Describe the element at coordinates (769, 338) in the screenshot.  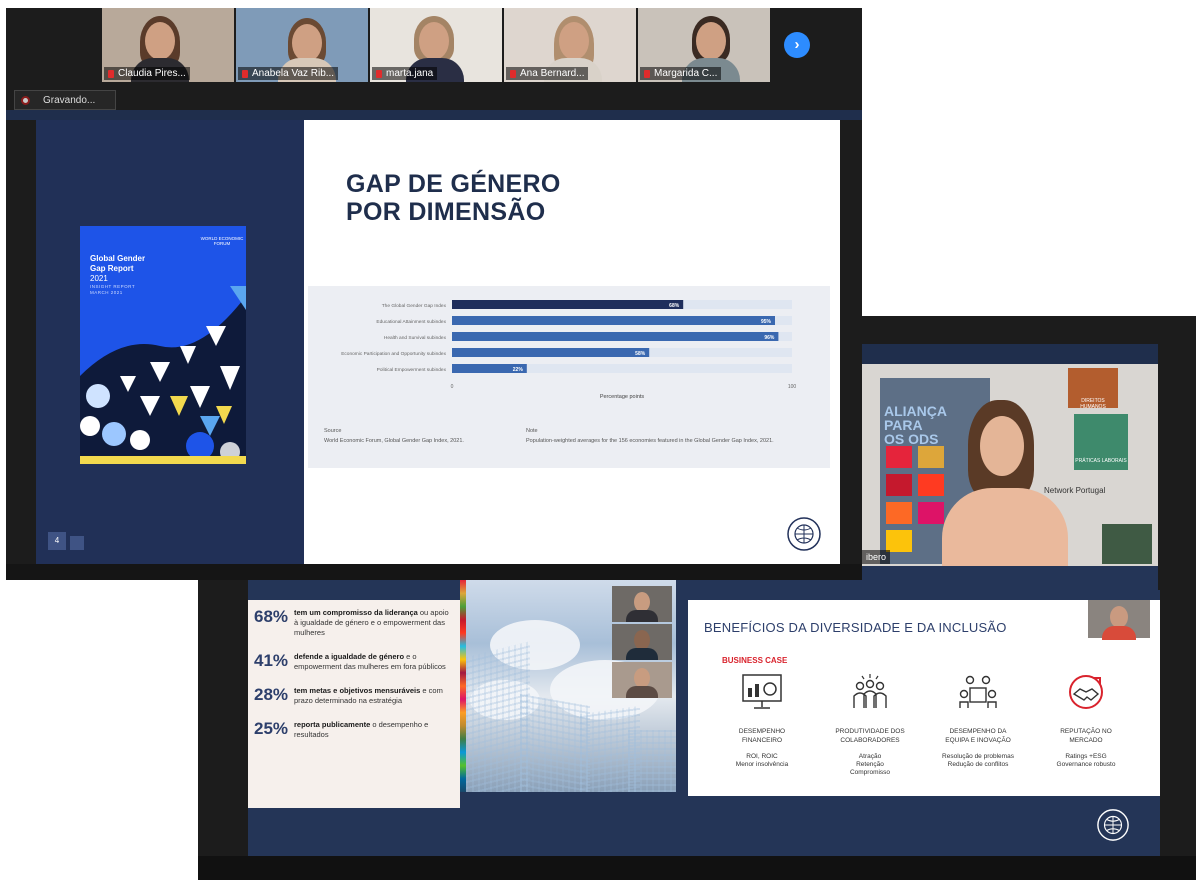
I see `data-label: 96%` at that location.